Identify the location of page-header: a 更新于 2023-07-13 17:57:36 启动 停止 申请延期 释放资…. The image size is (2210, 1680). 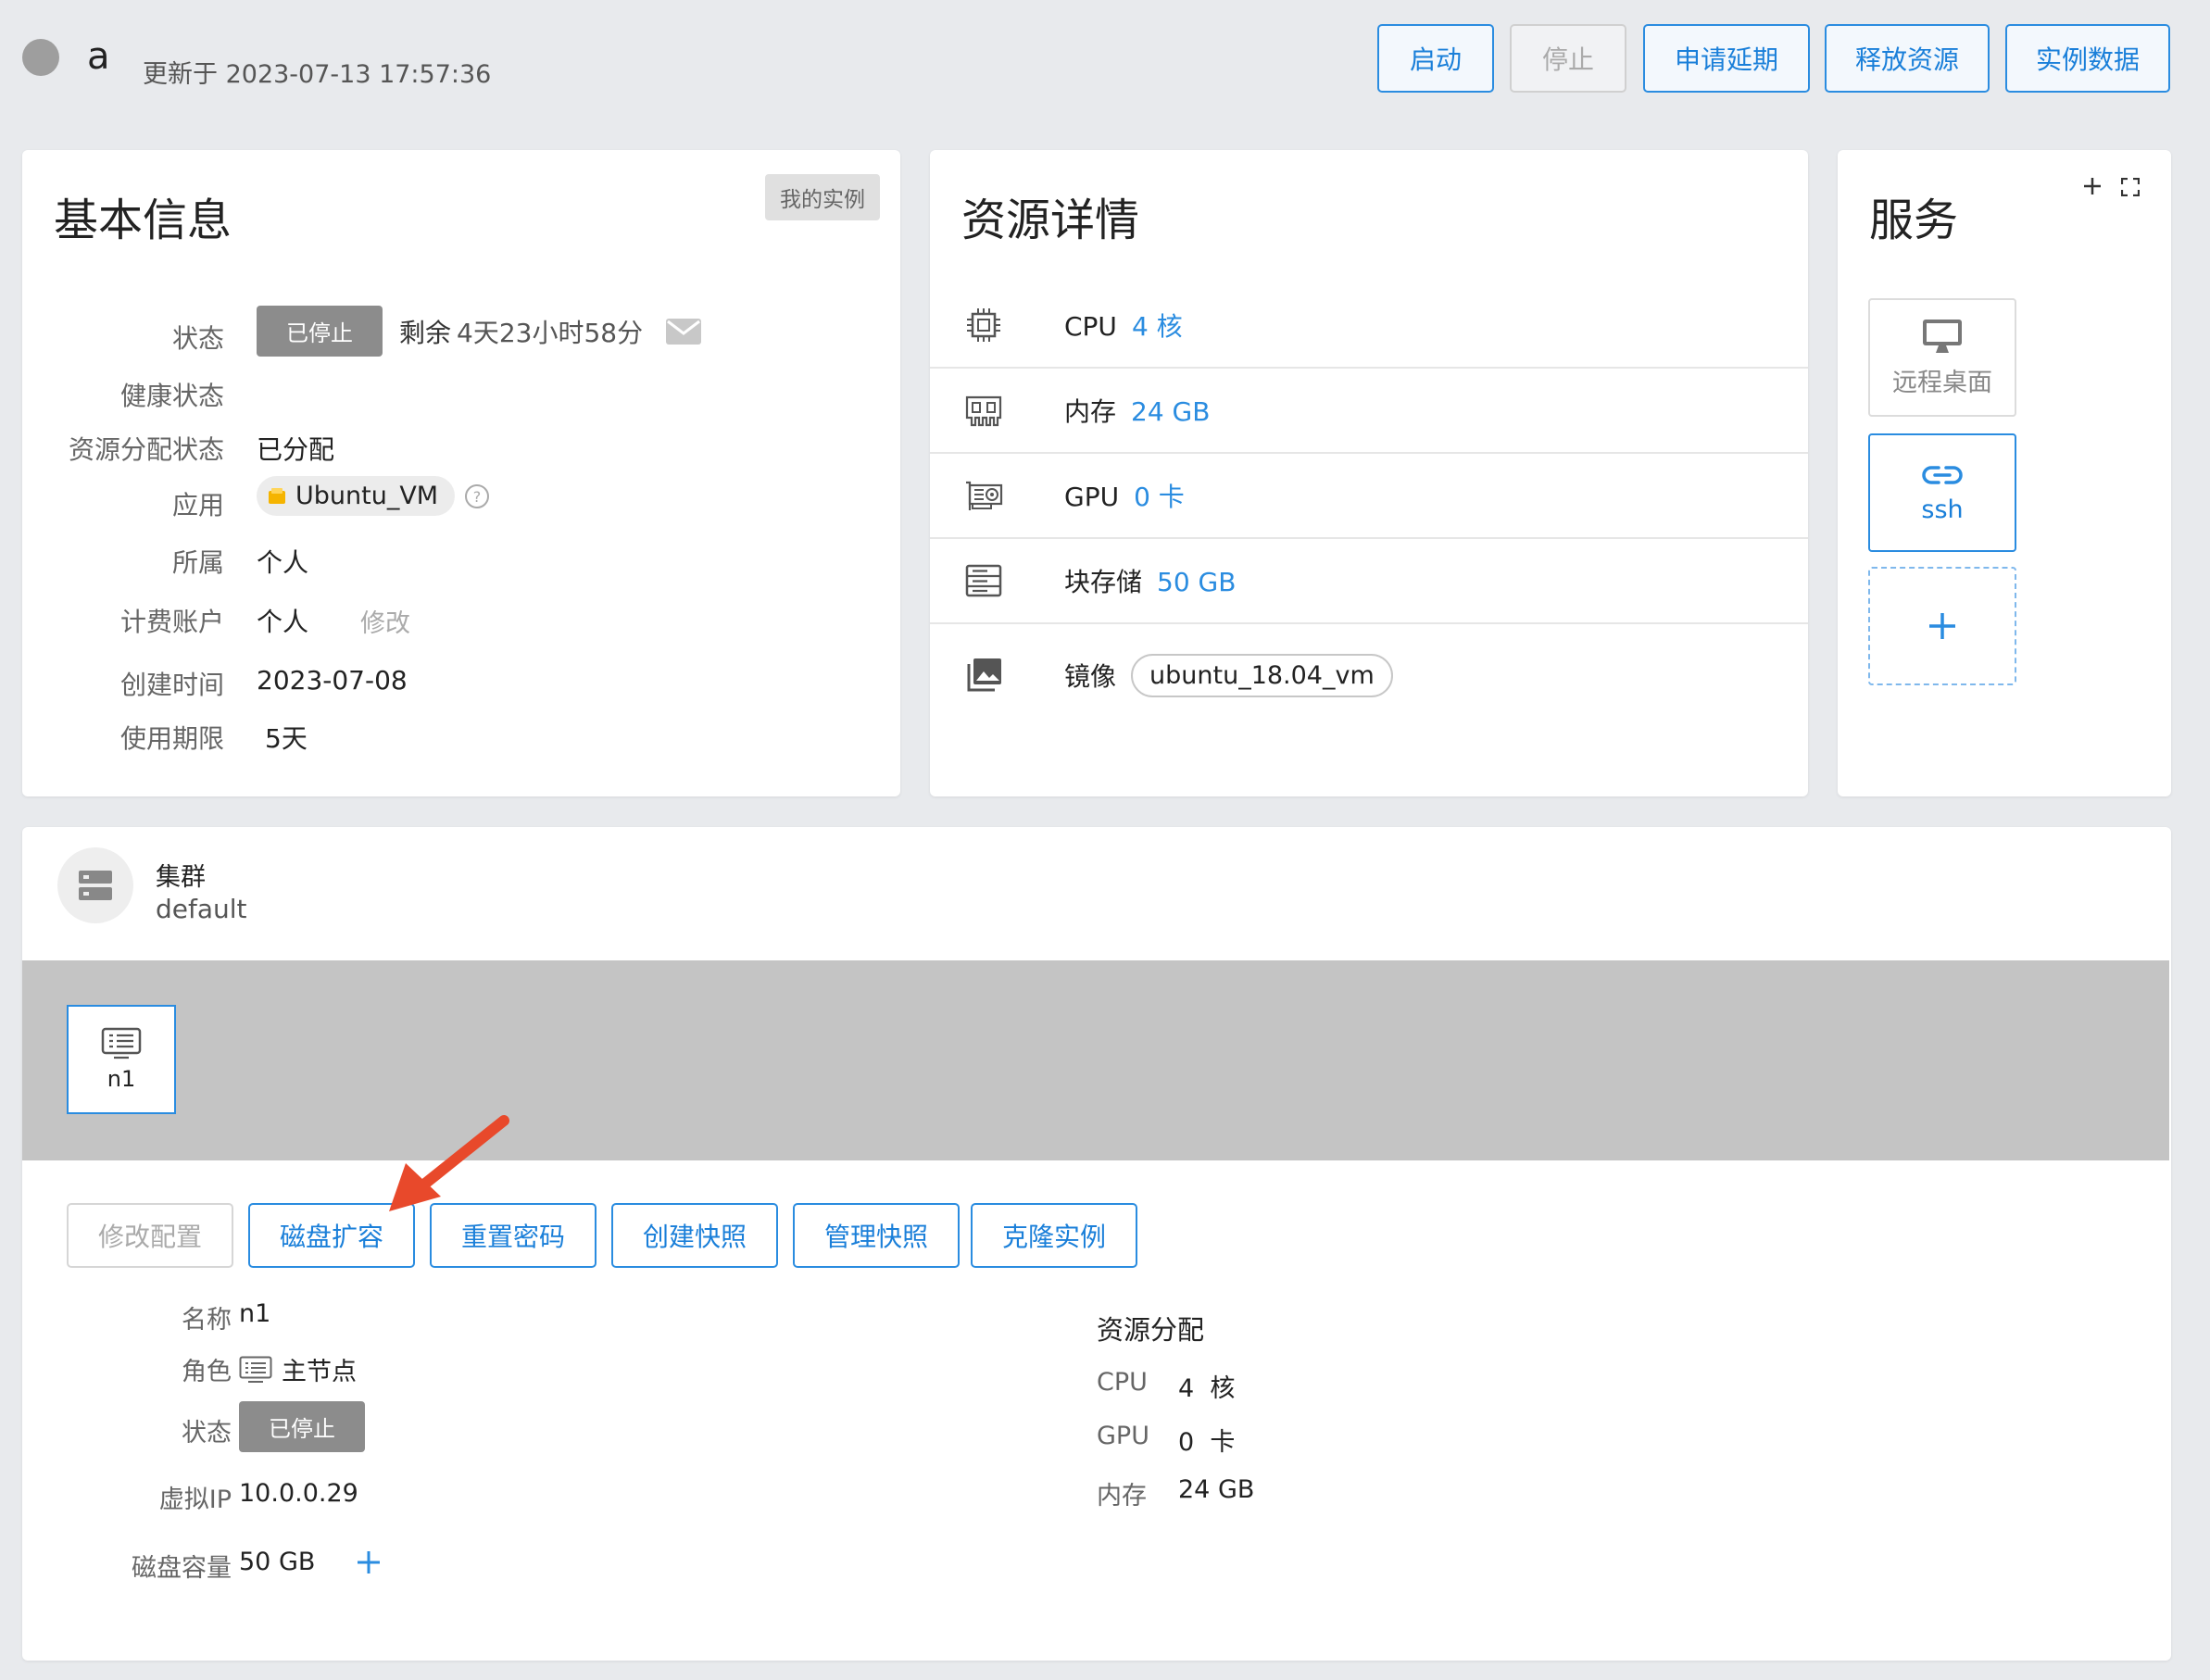
(1105, 65).